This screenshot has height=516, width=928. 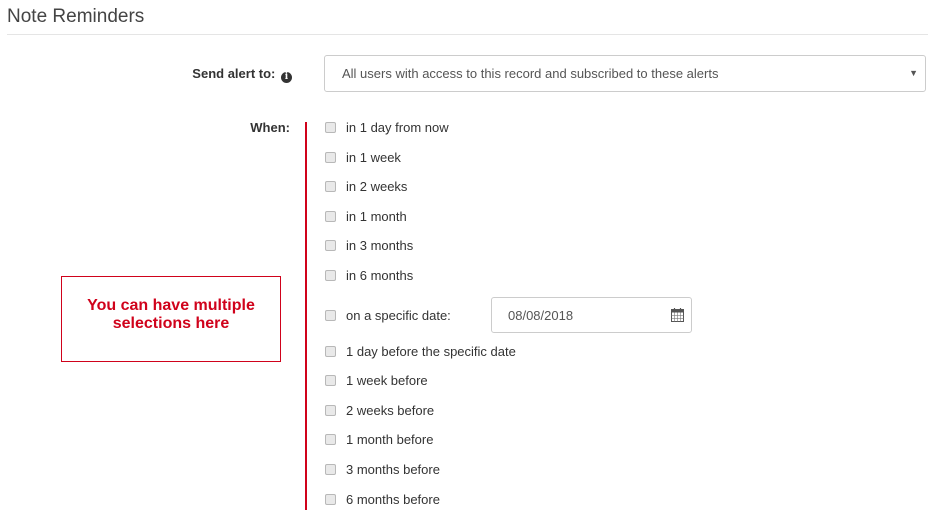 What do you see at coordinates (380, 275) in the screenshot?
I see `option-label: in 6 months` at bounding box center [380, 275].